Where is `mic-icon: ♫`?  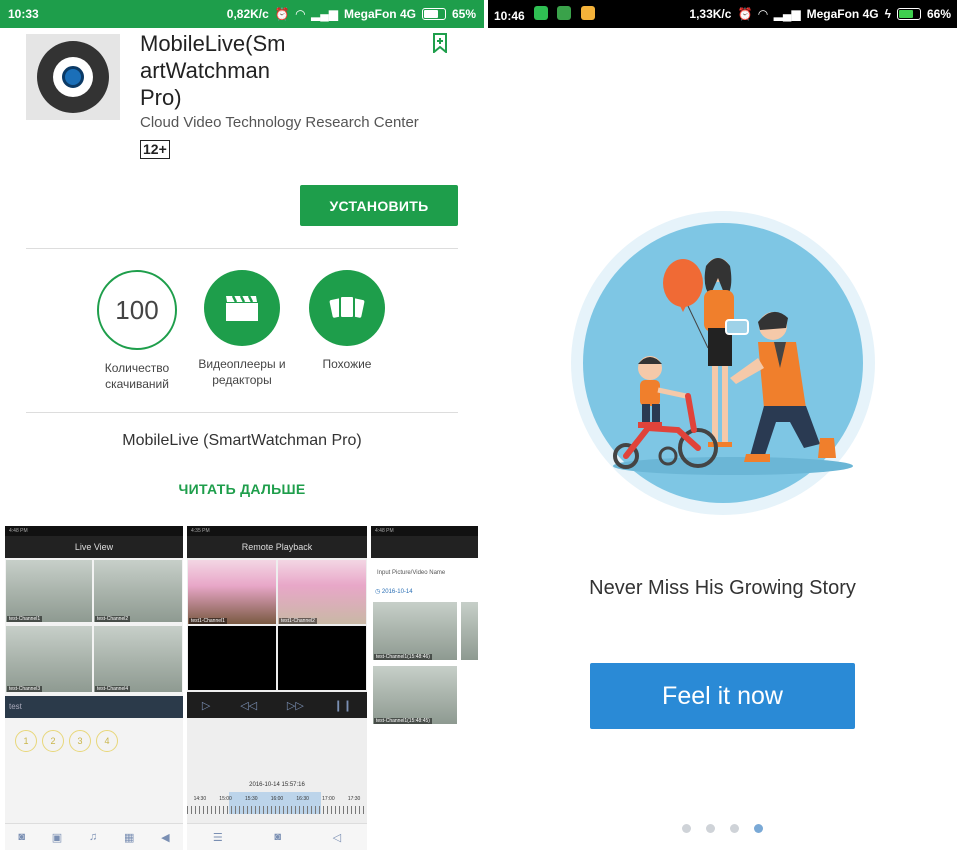
mic-icon: ♫ is located at coordinates (93, 837).